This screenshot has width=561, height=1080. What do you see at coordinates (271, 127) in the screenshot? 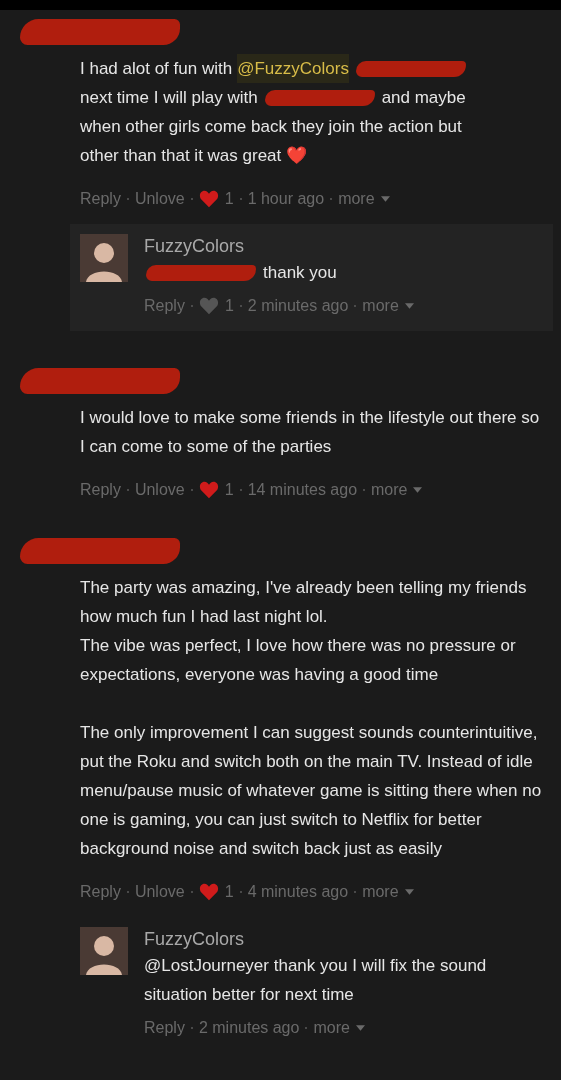
I see `comment-text: when other girls come back they join the action but` at bounding box center [271, 127].